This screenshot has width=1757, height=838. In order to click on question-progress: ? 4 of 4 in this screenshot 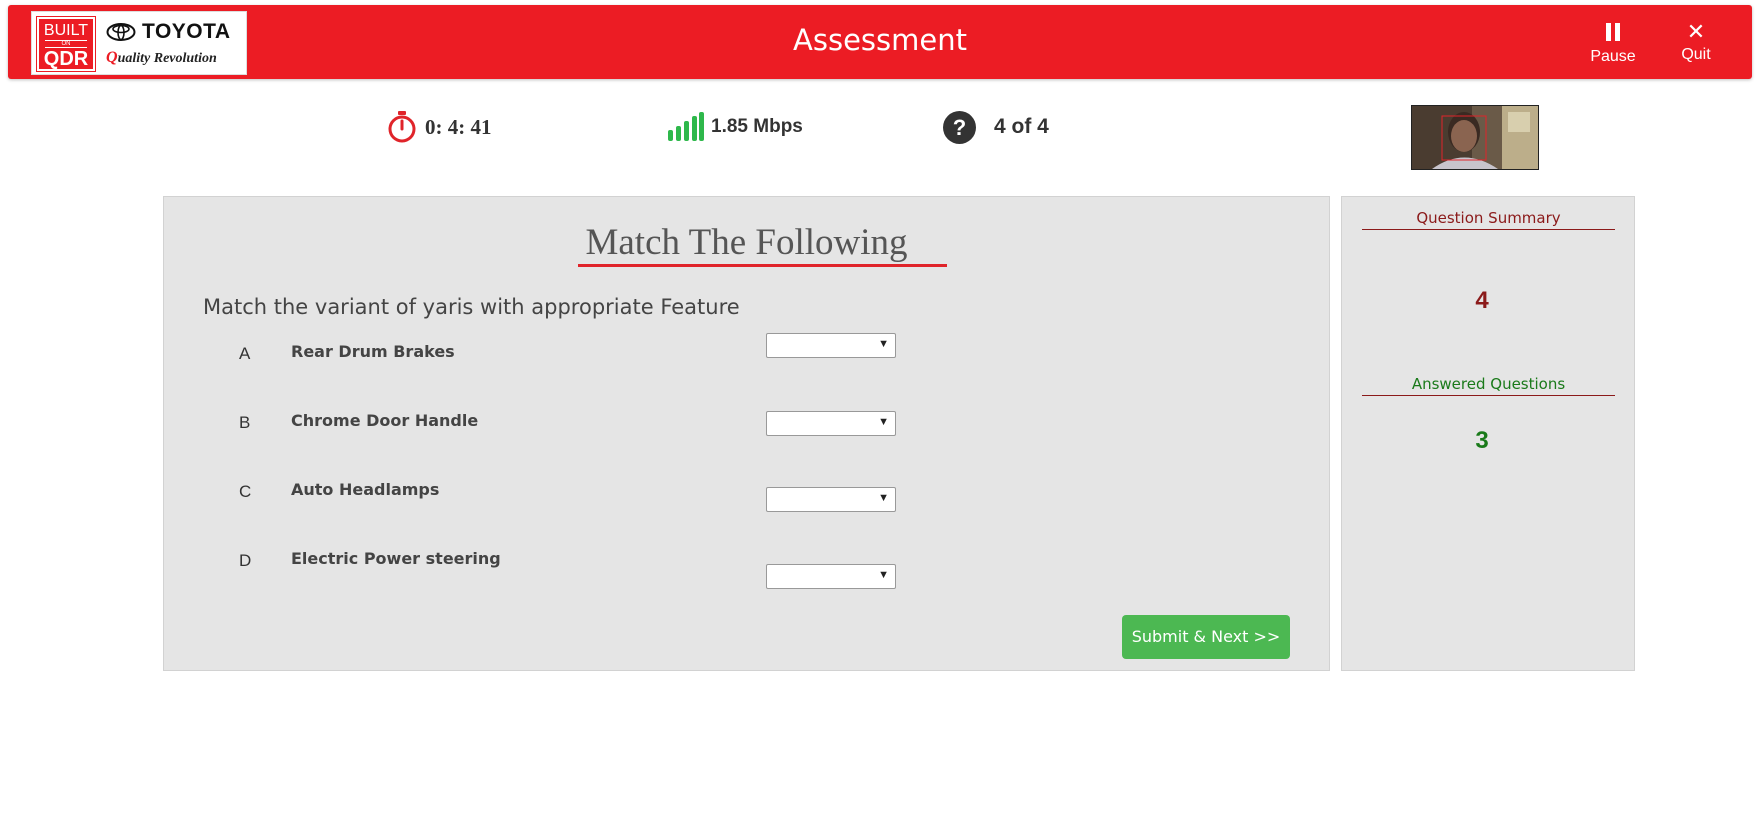, I will do `click(996, 127)`.